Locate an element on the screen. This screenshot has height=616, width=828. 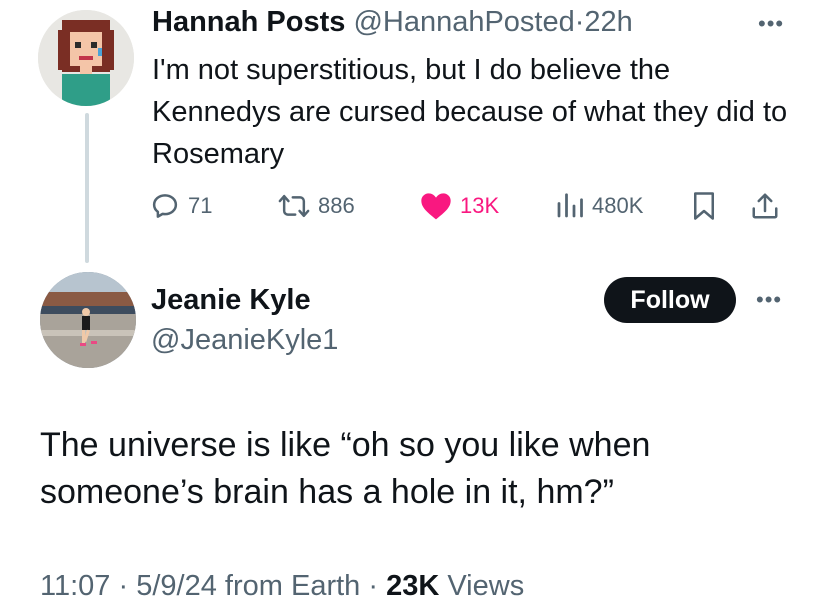
cross-stitch-portrait-image is located at coordinates (86, 58).